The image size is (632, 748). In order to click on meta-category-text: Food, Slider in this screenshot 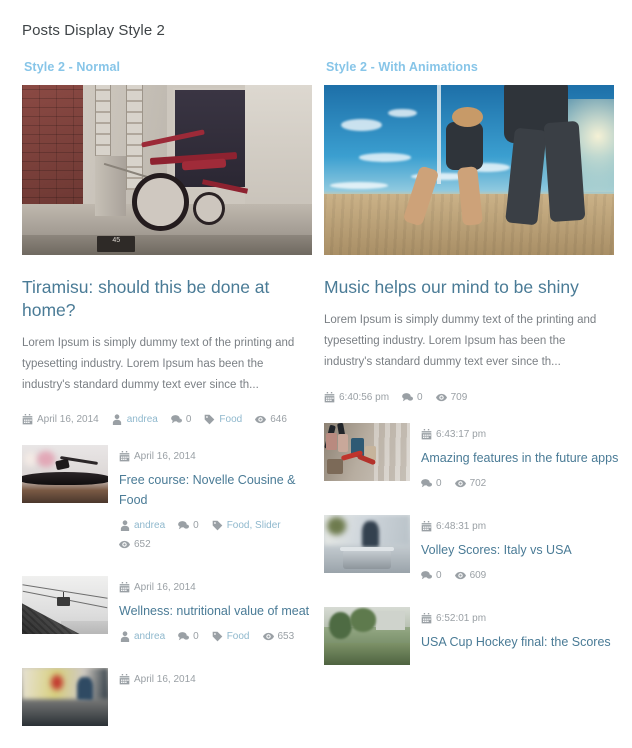, I will do `click(254, 525)`.